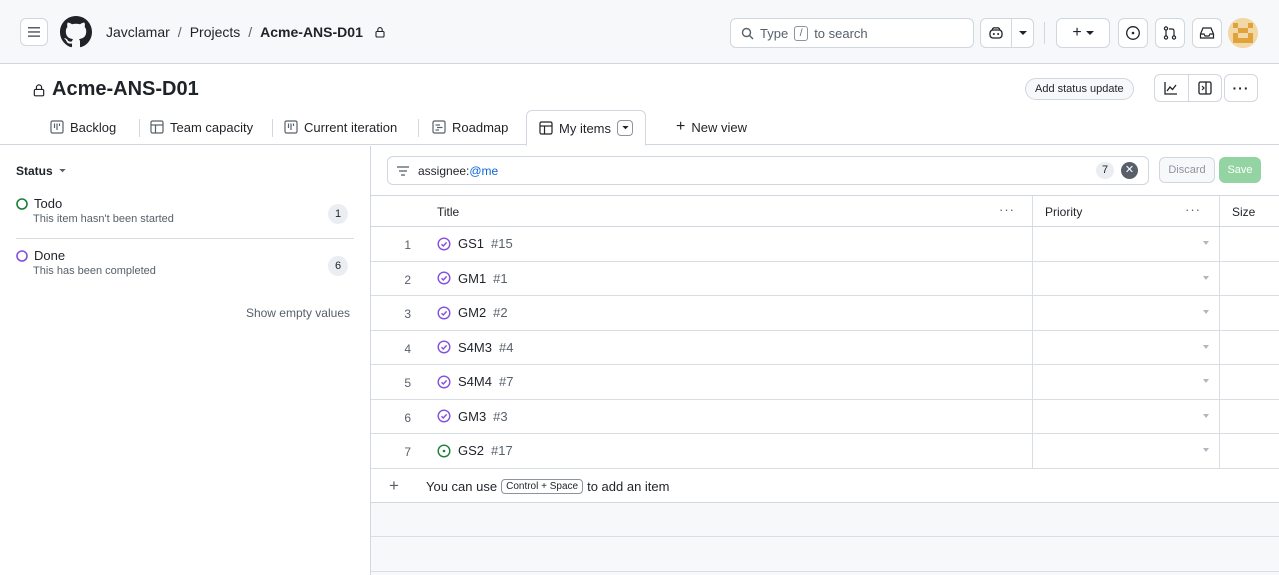 This screenshot has height=575, width=1279. I want to click on tab-my-items: My items, so click(586, 128).